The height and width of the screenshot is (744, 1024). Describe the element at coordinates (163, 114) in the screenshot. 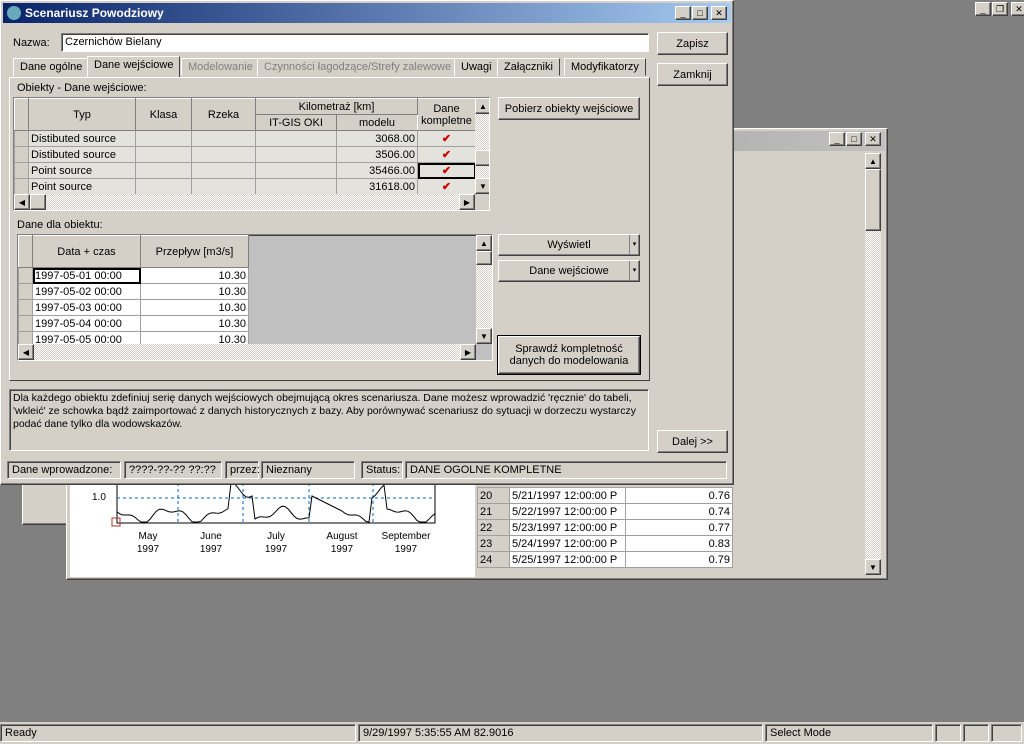

I see `col-klasa: Klasa` at that location.